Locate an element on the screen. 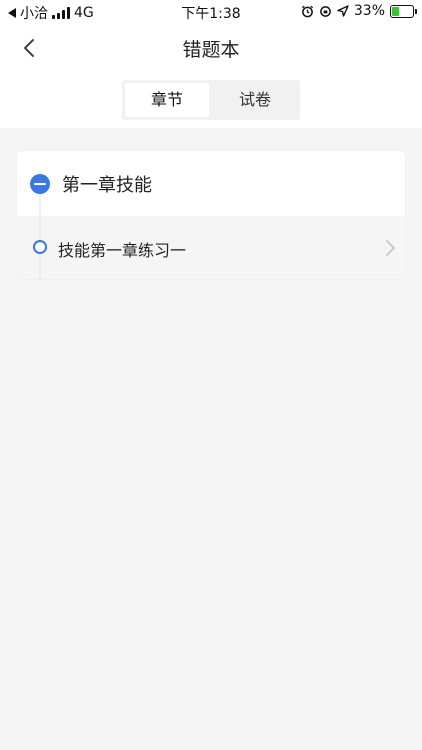 Image resolution: width=422 pixels, height=750 pixels. chapter-row: 第一章技能 is located at coordinates (211, 183).